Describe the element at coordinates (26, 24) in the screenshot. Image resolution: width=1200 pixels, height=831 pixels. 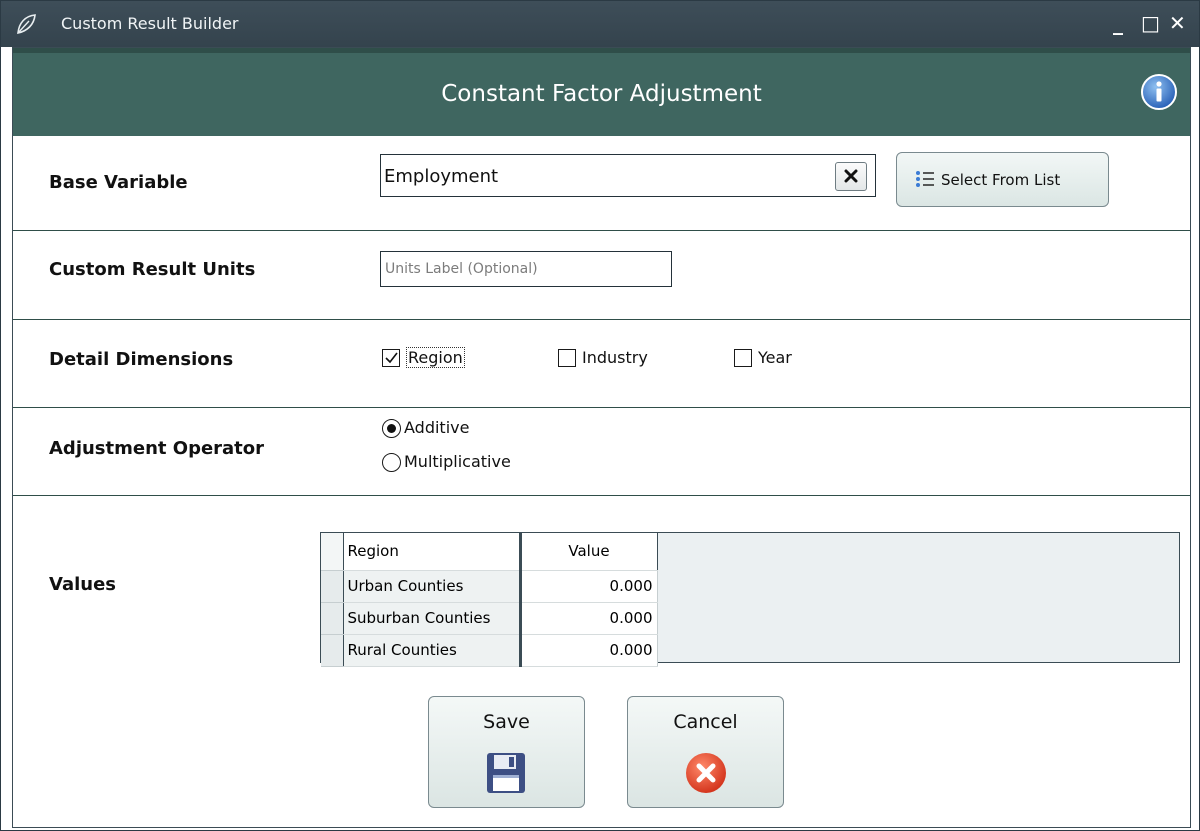
I see `leaf-app-icon` at that location.